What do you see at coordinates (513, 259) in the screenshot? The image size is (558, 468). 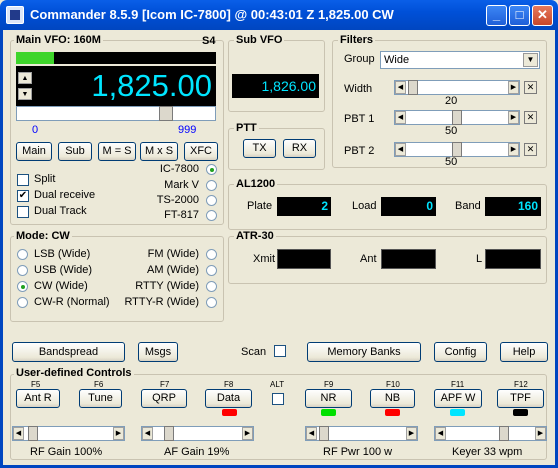 I see `l-display` at bounding box center [513, 259].